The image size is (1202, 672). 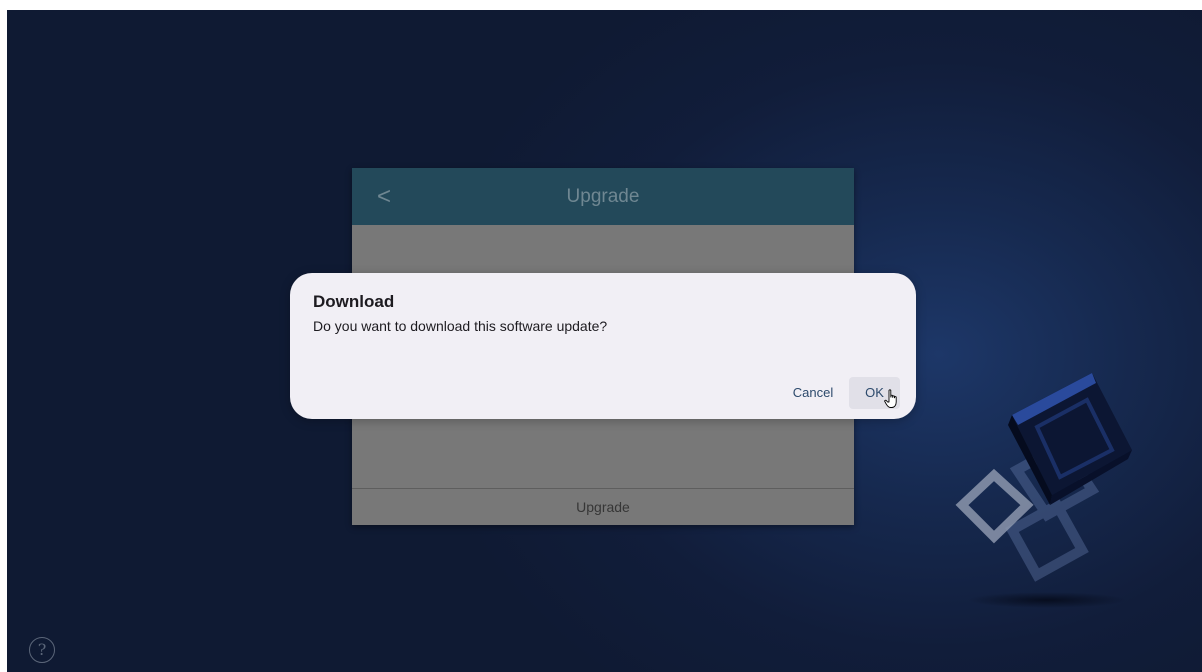 I want to click on panel-title: Upgrade, so click(x=603, y=196).